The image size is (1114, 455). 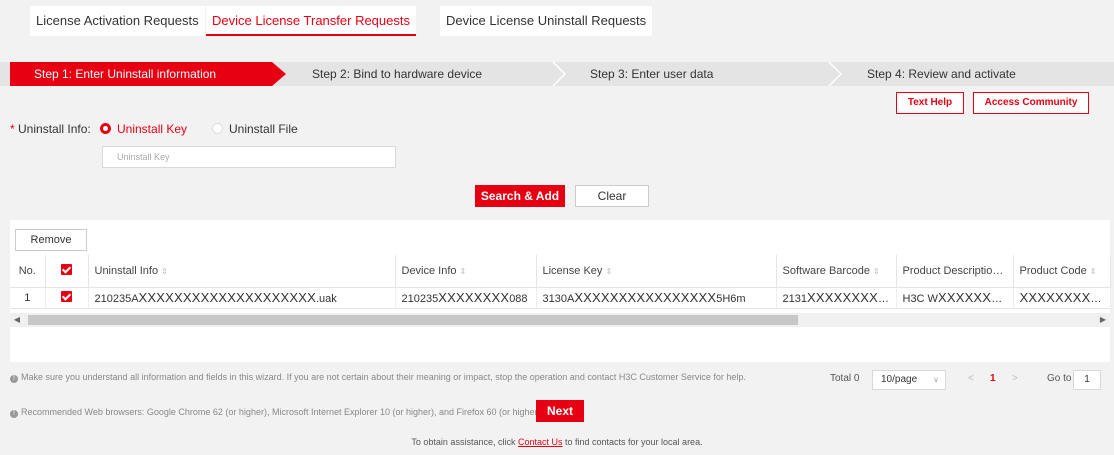 I want to click on column-header-product-code: Product Code ⇕, so click(x=1062, y=271).